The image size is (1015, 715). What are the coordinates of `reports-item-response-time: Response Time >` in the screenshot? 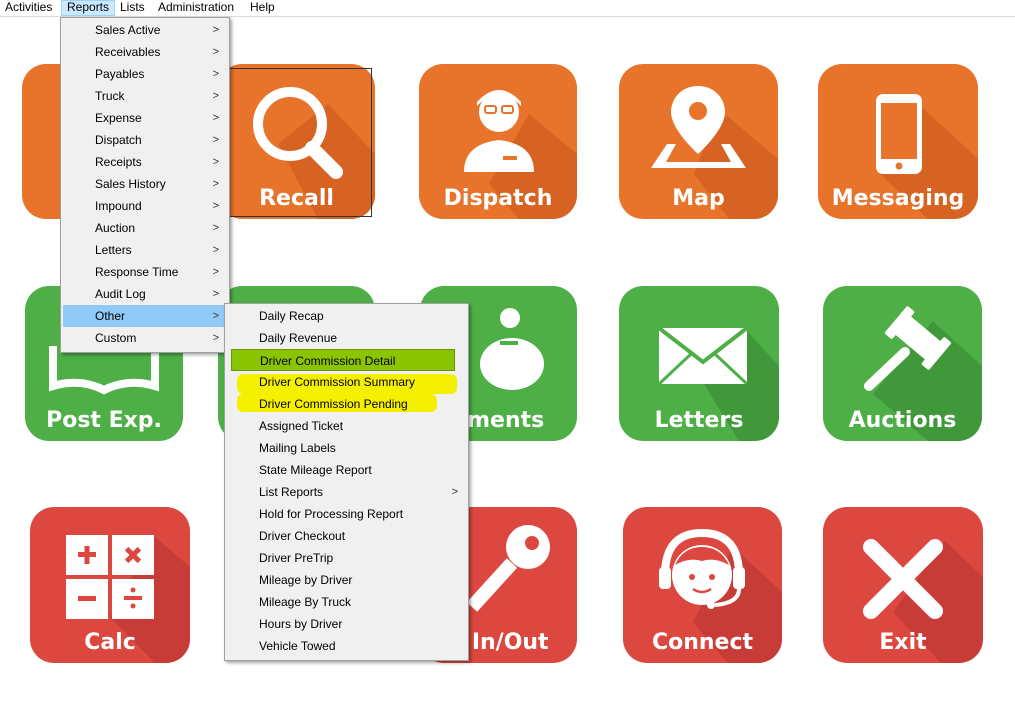 It's located at (145, 272).